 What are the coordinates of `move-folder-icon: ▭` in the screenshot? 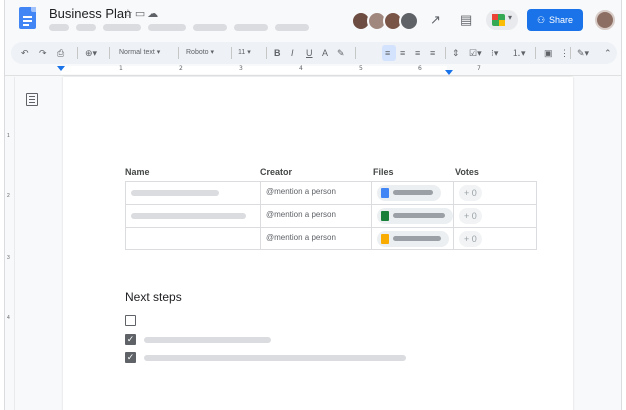 It's located at (141, 14).